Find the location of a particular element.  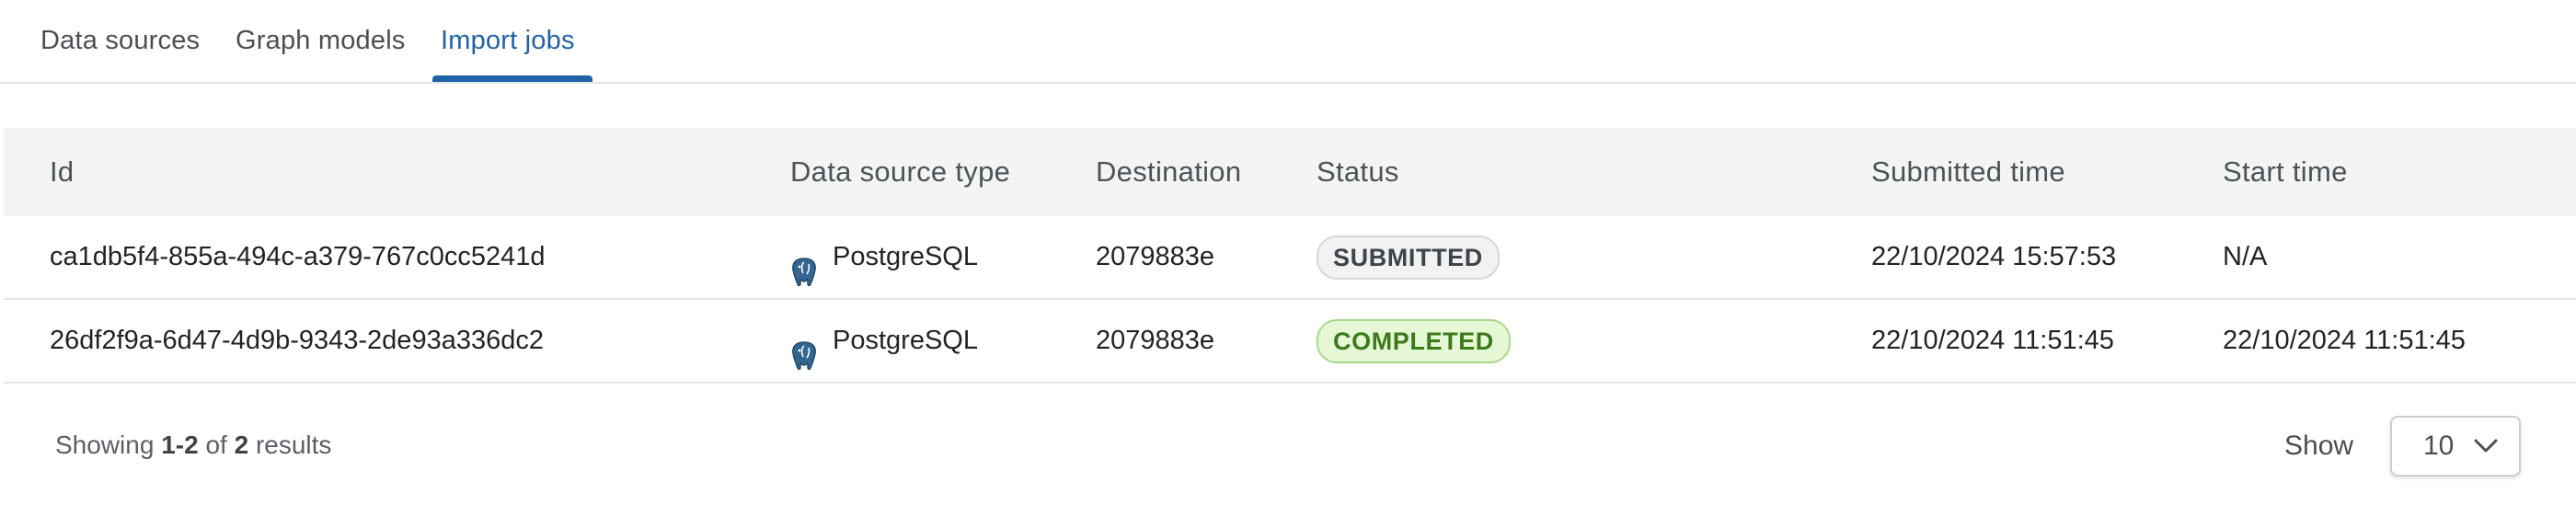

of-word: of is located at coordinates (216, 445).